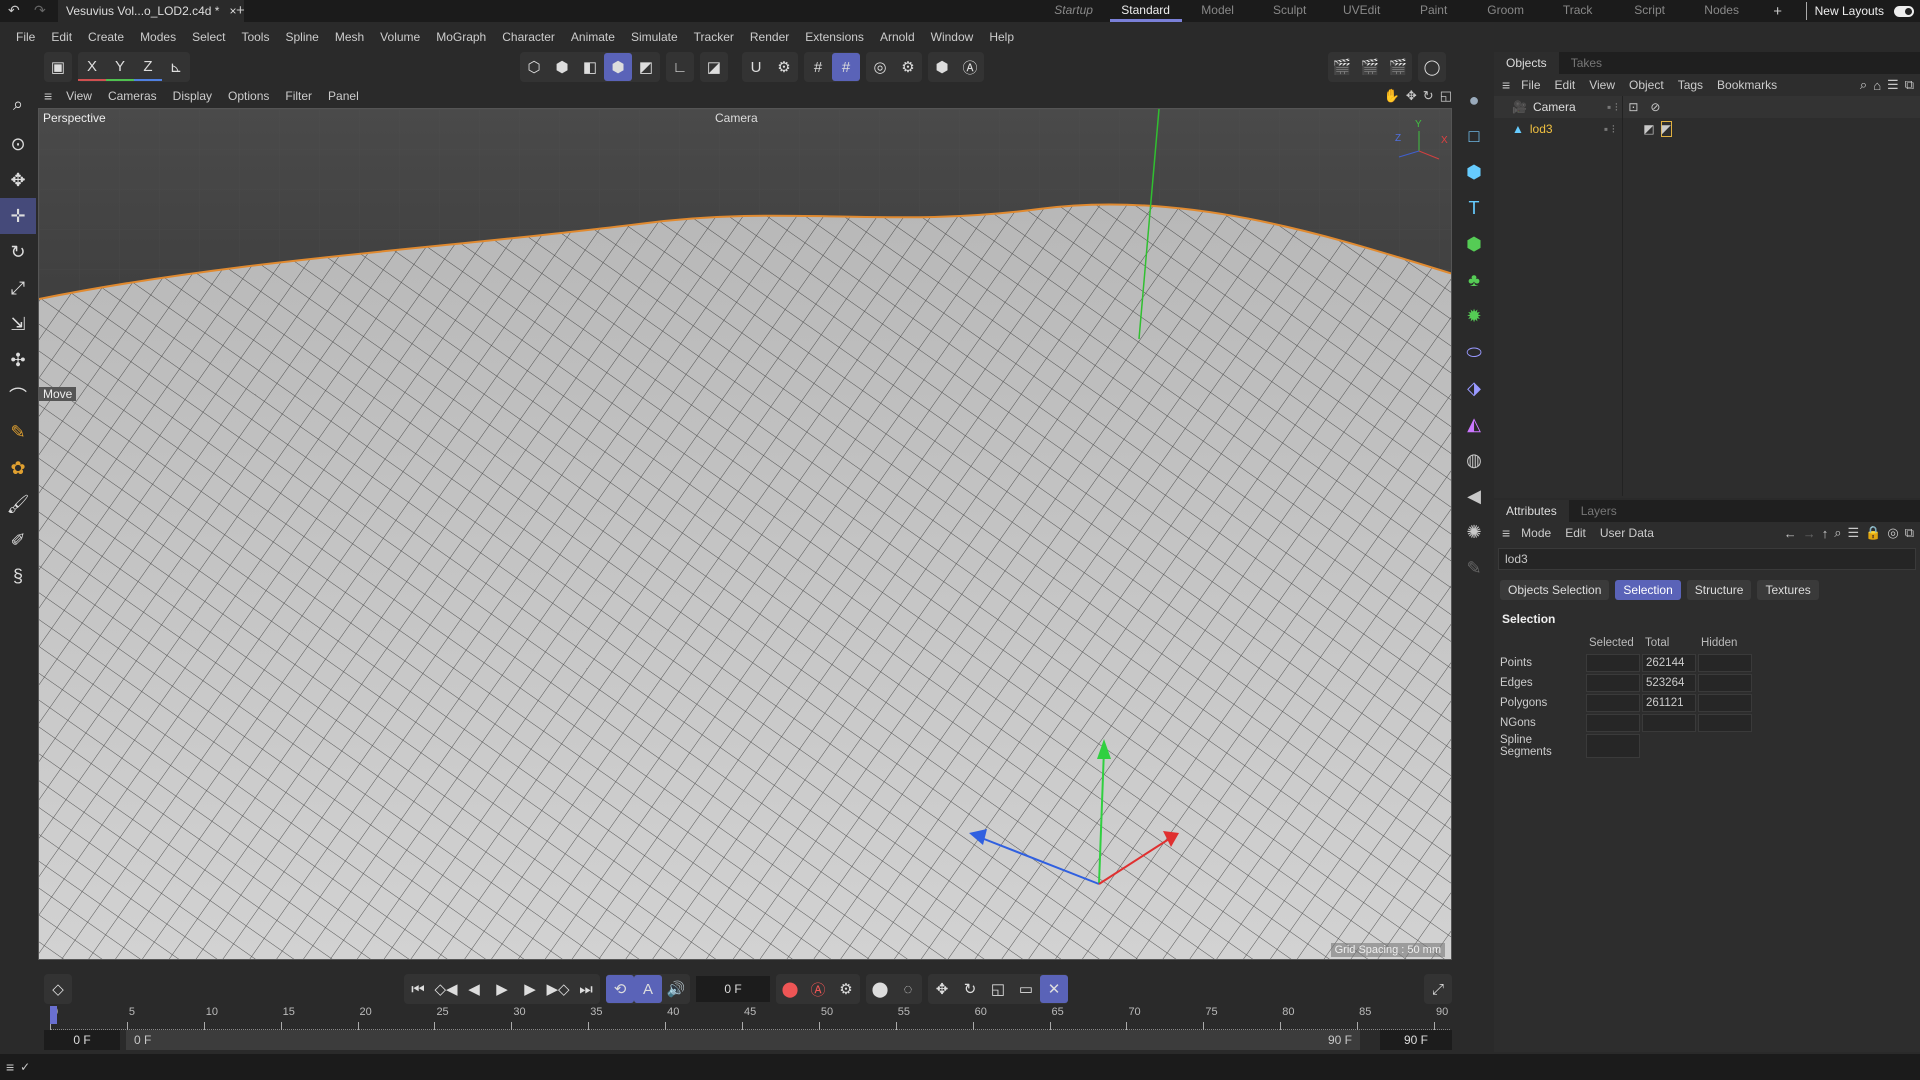  I want to click on playhead, so click(53, 1015).